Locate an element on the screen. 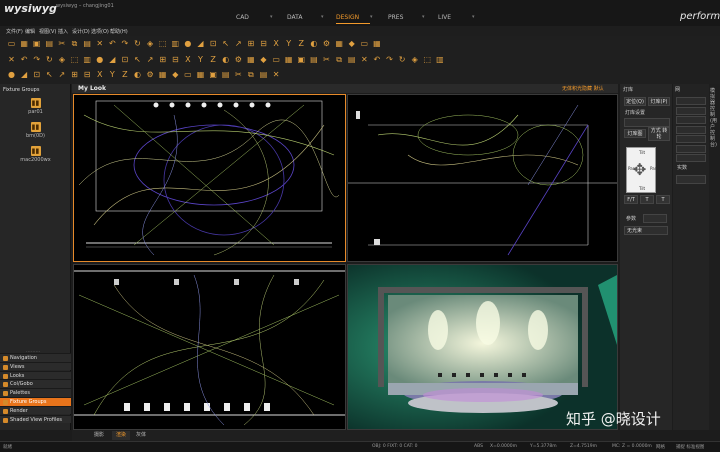 Image resolution: width=720 pixels, height=452 pixels. view-options: 无体积光隐藏 默认 is located at coordinates (583, 88).